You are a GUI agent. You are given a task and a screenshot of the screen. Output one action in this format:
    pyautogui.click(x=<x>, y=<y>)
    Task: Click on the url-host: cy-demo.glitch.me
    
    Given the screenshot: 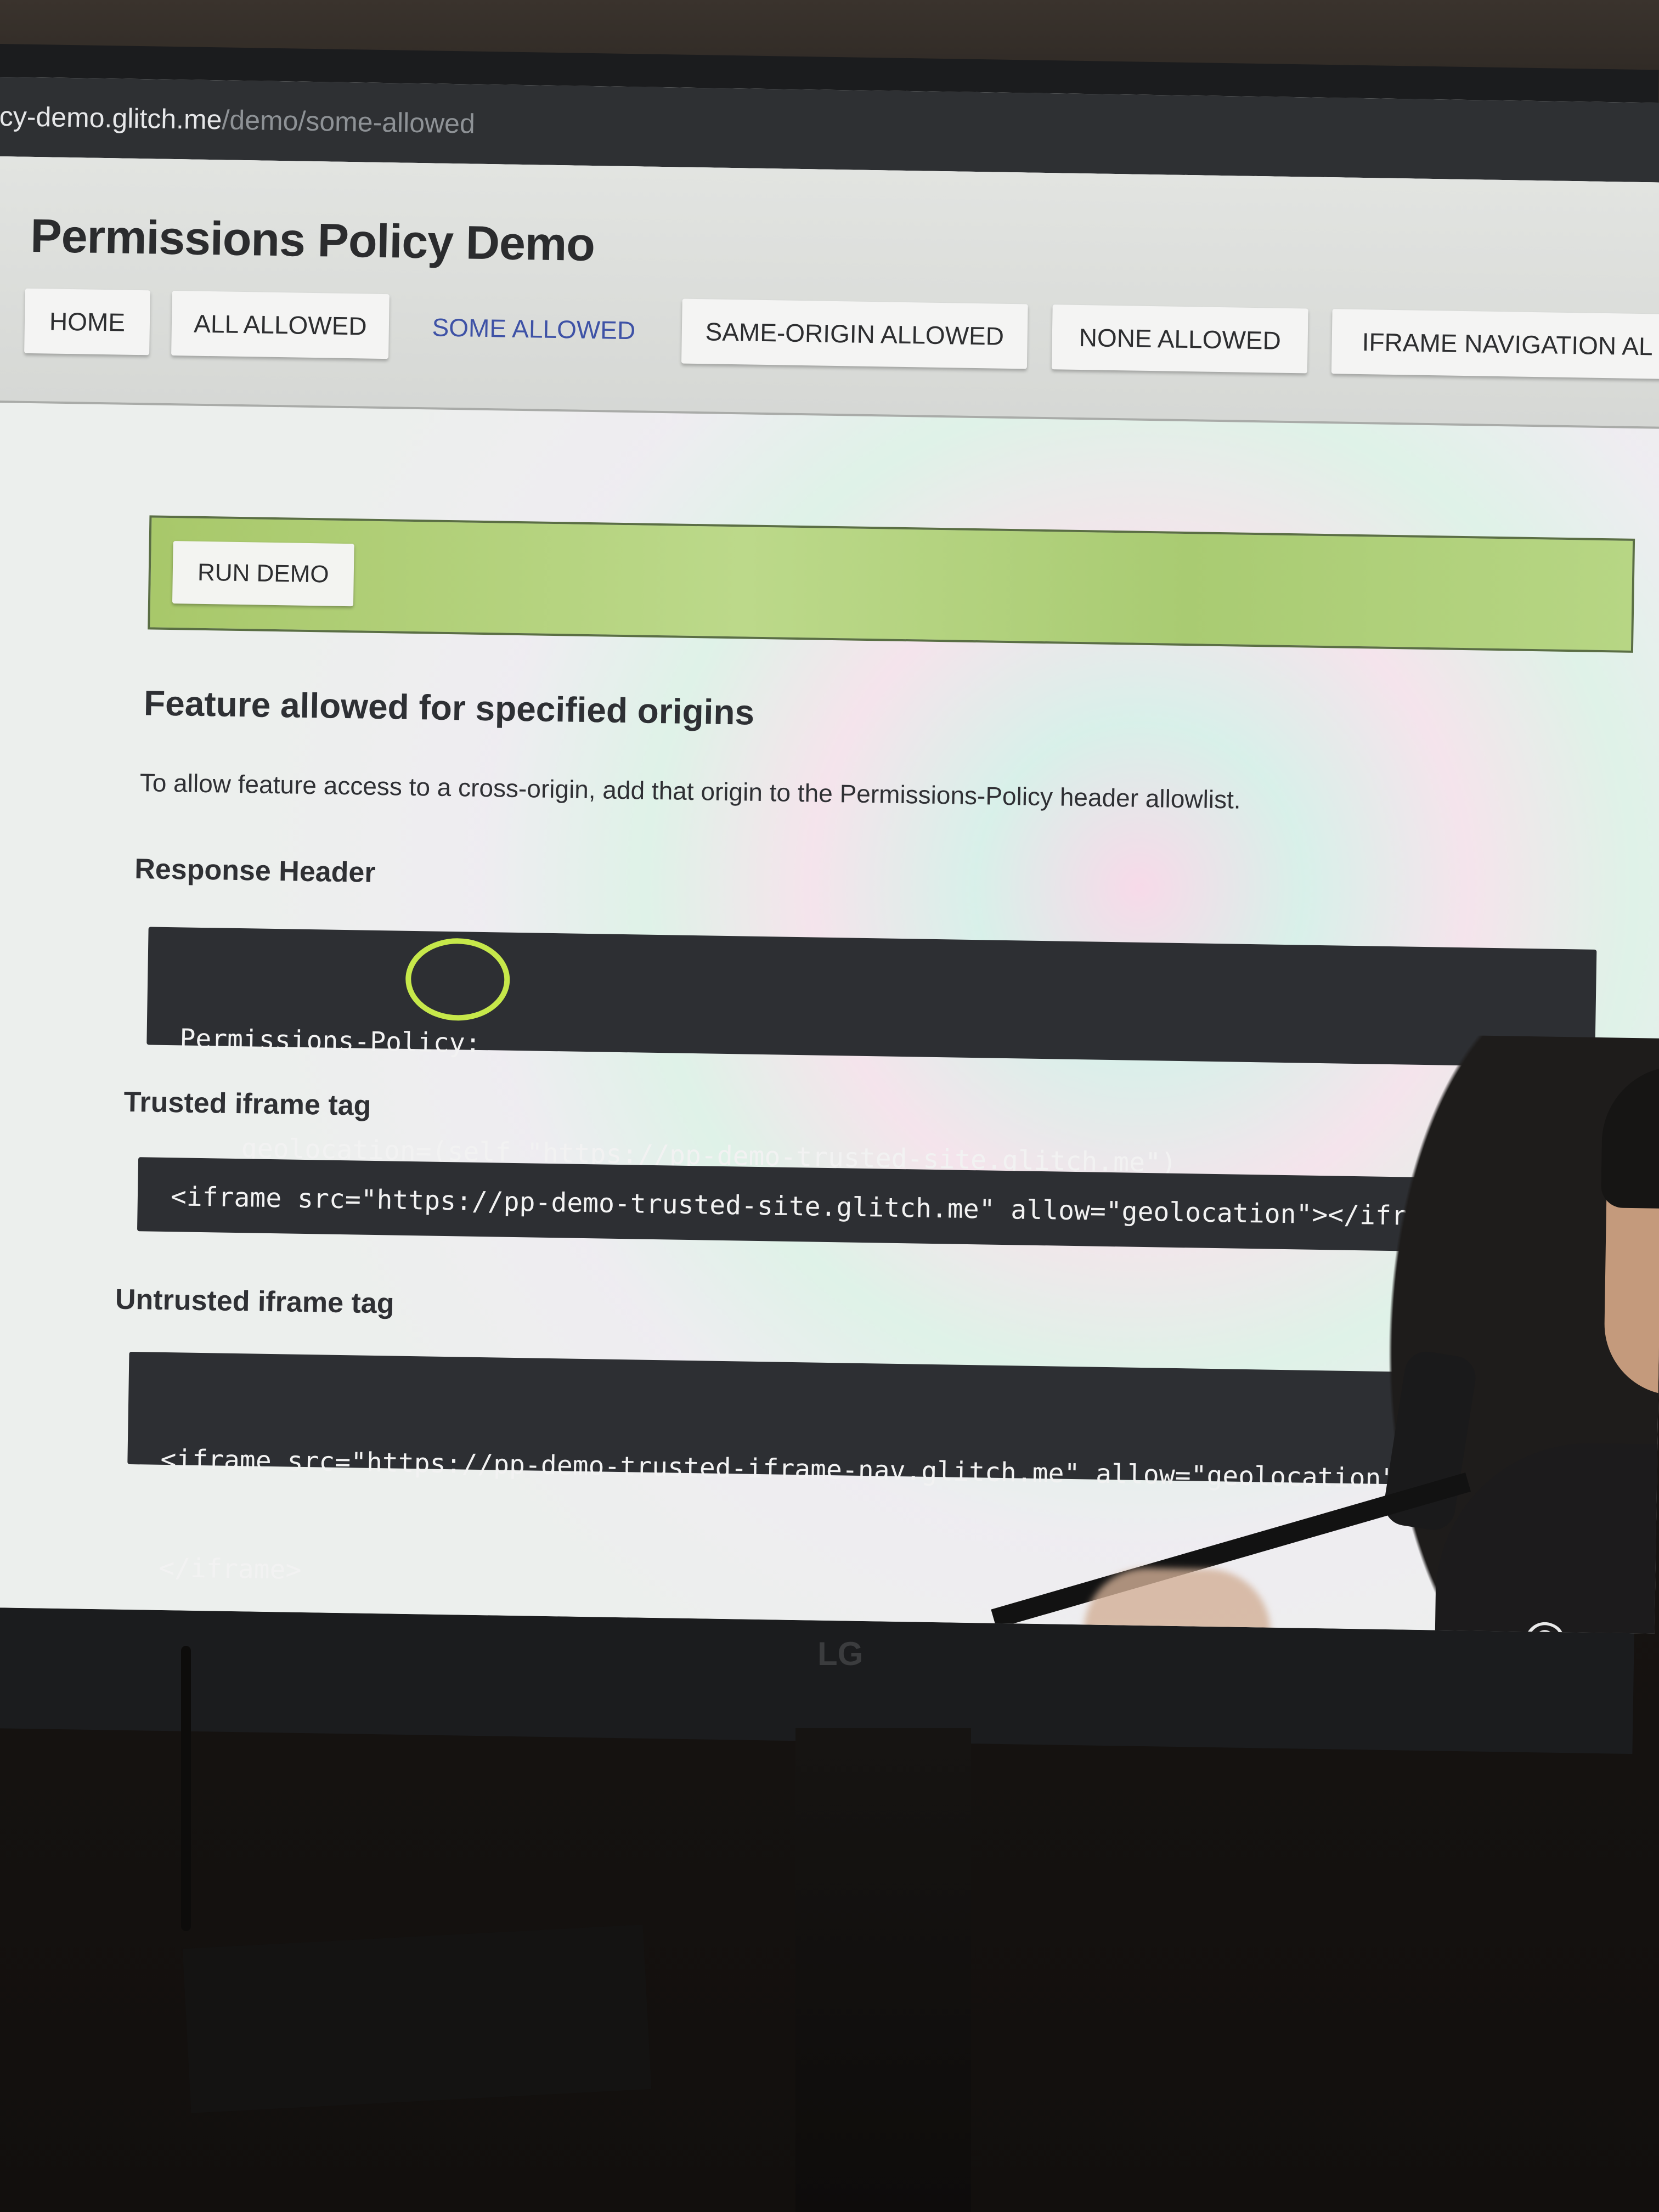 What is the action you would take?
    pyautogui.click(x=111, y=118)
    